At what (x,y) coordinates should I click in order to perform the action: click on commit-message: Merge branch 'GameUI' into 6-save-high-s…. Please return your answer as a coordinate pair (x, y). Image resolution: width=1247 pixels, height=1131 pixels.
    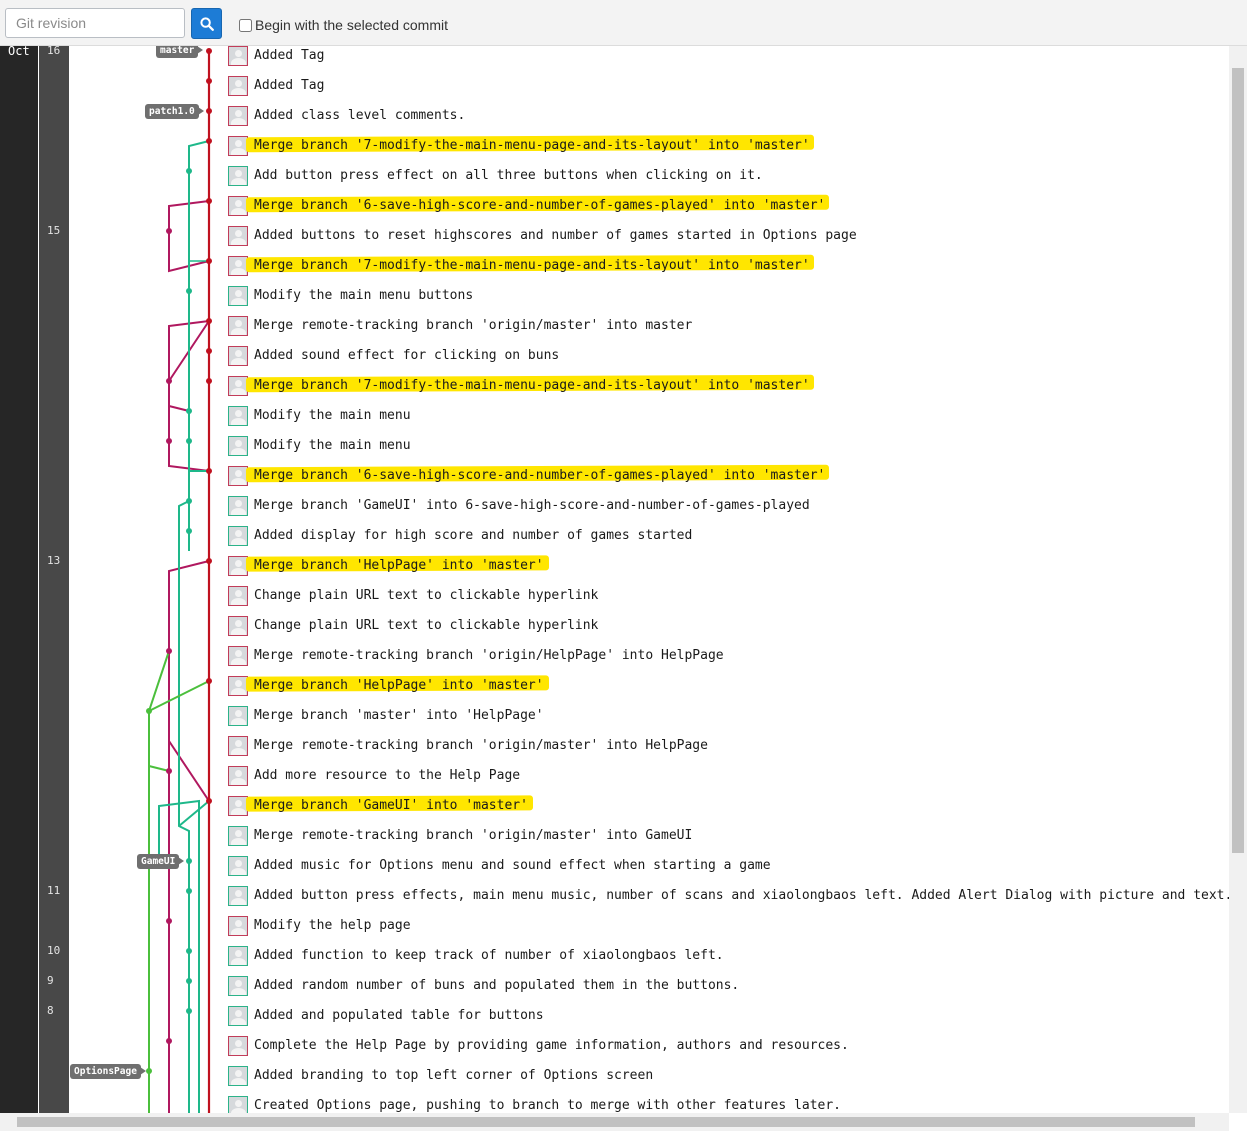
    Looking at the image, I should click on (532, 505).